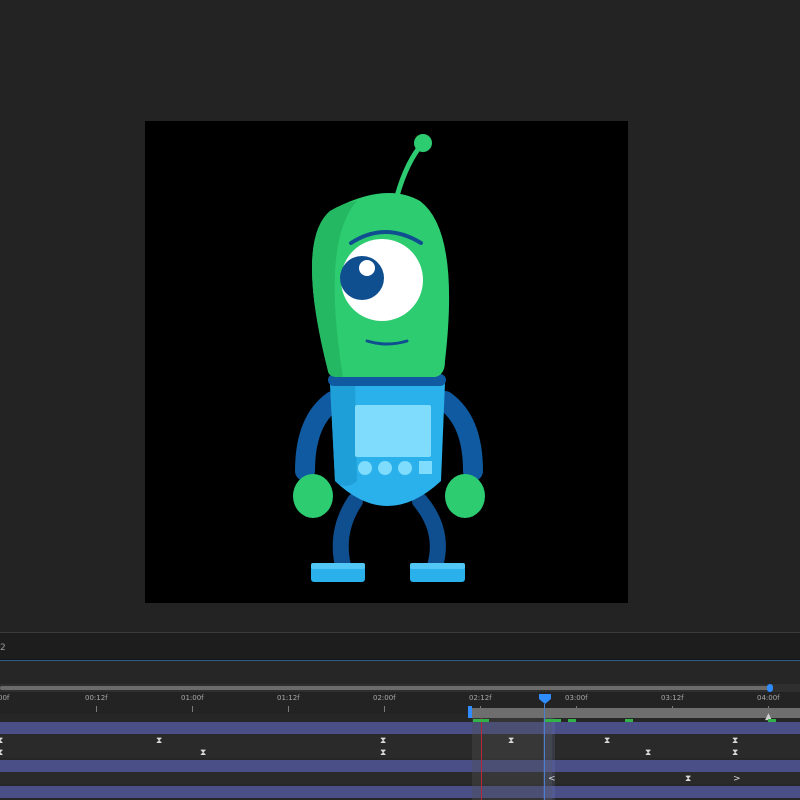 The height and width of the screenshot is (800, 800). I want to click on ruler-label-7: 03:12f, so click(672, 698).